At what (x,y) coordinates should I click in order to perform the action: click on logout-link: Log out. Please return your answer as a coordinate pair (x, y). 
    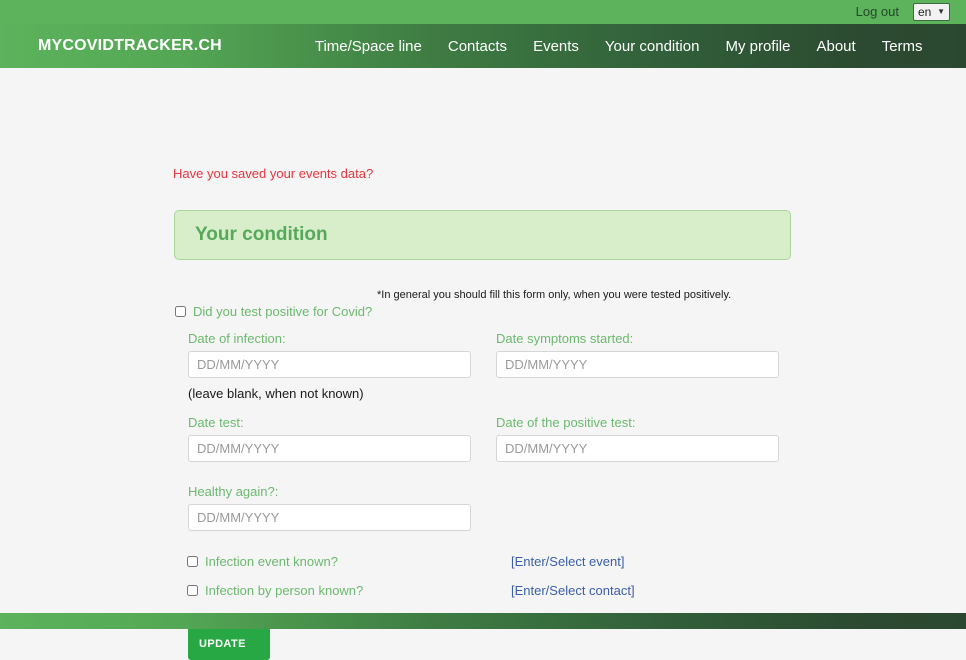
    Looking at the image, I should click on (877, 12).